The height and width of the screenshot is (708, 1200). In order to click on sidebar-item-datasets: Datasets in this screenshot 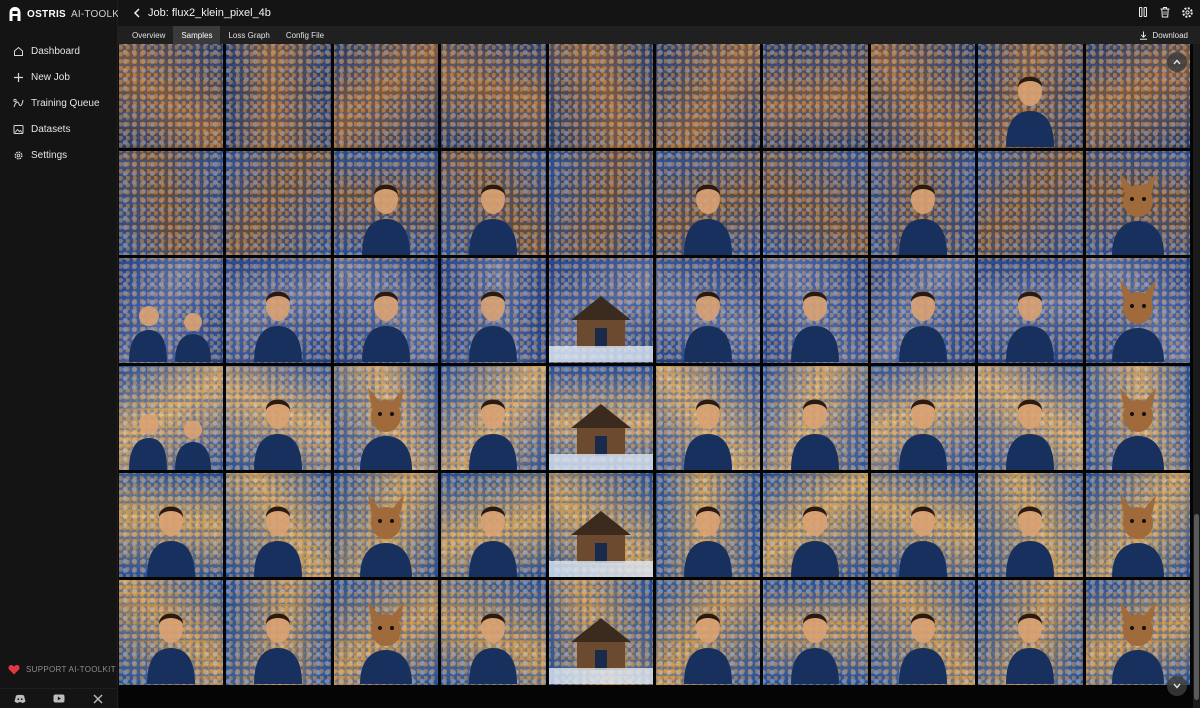, I will do `click(59, 129)`.